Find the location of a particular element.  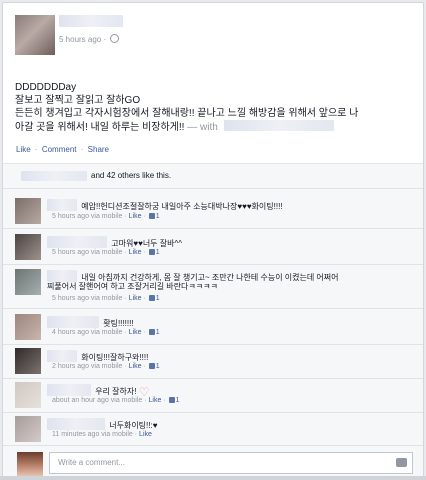

comment-body: 너두화이팅!!:♥ is located at coordinates (102, 424).